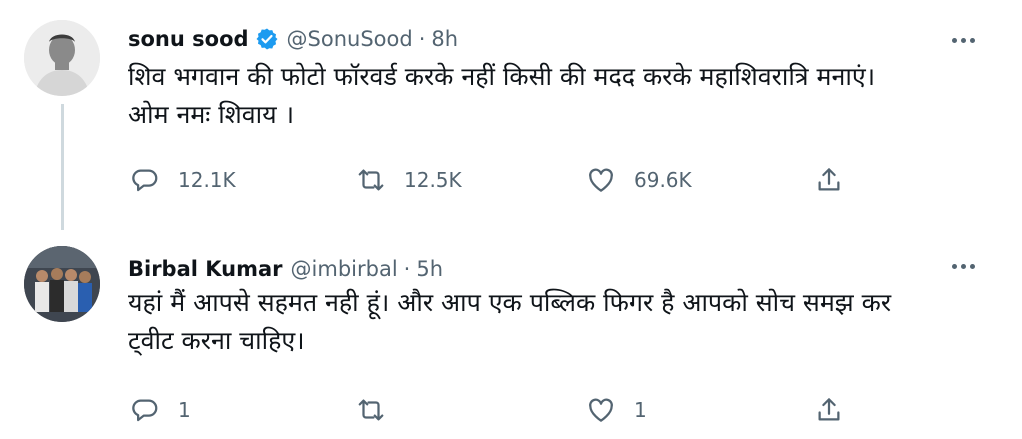 The height and width of the screenshot is (439, 1022). I want to click on reply-button: 1, so click(160, 410).